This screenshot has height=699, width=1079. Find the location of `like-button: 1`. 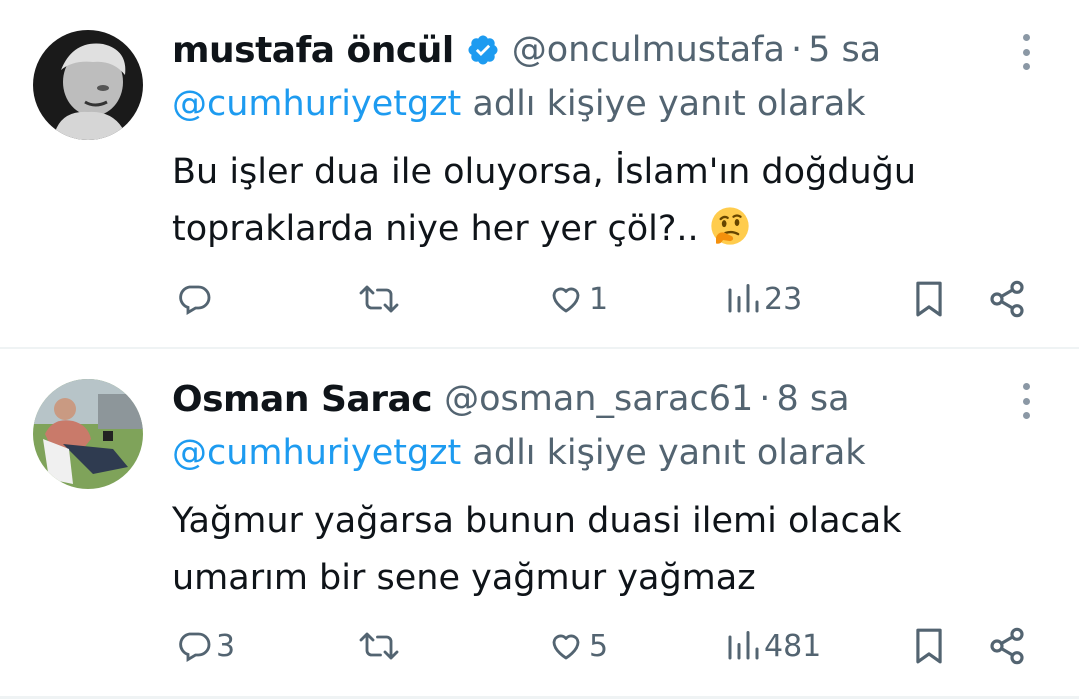

like-button: 1 is located at coordinates (577, 299).